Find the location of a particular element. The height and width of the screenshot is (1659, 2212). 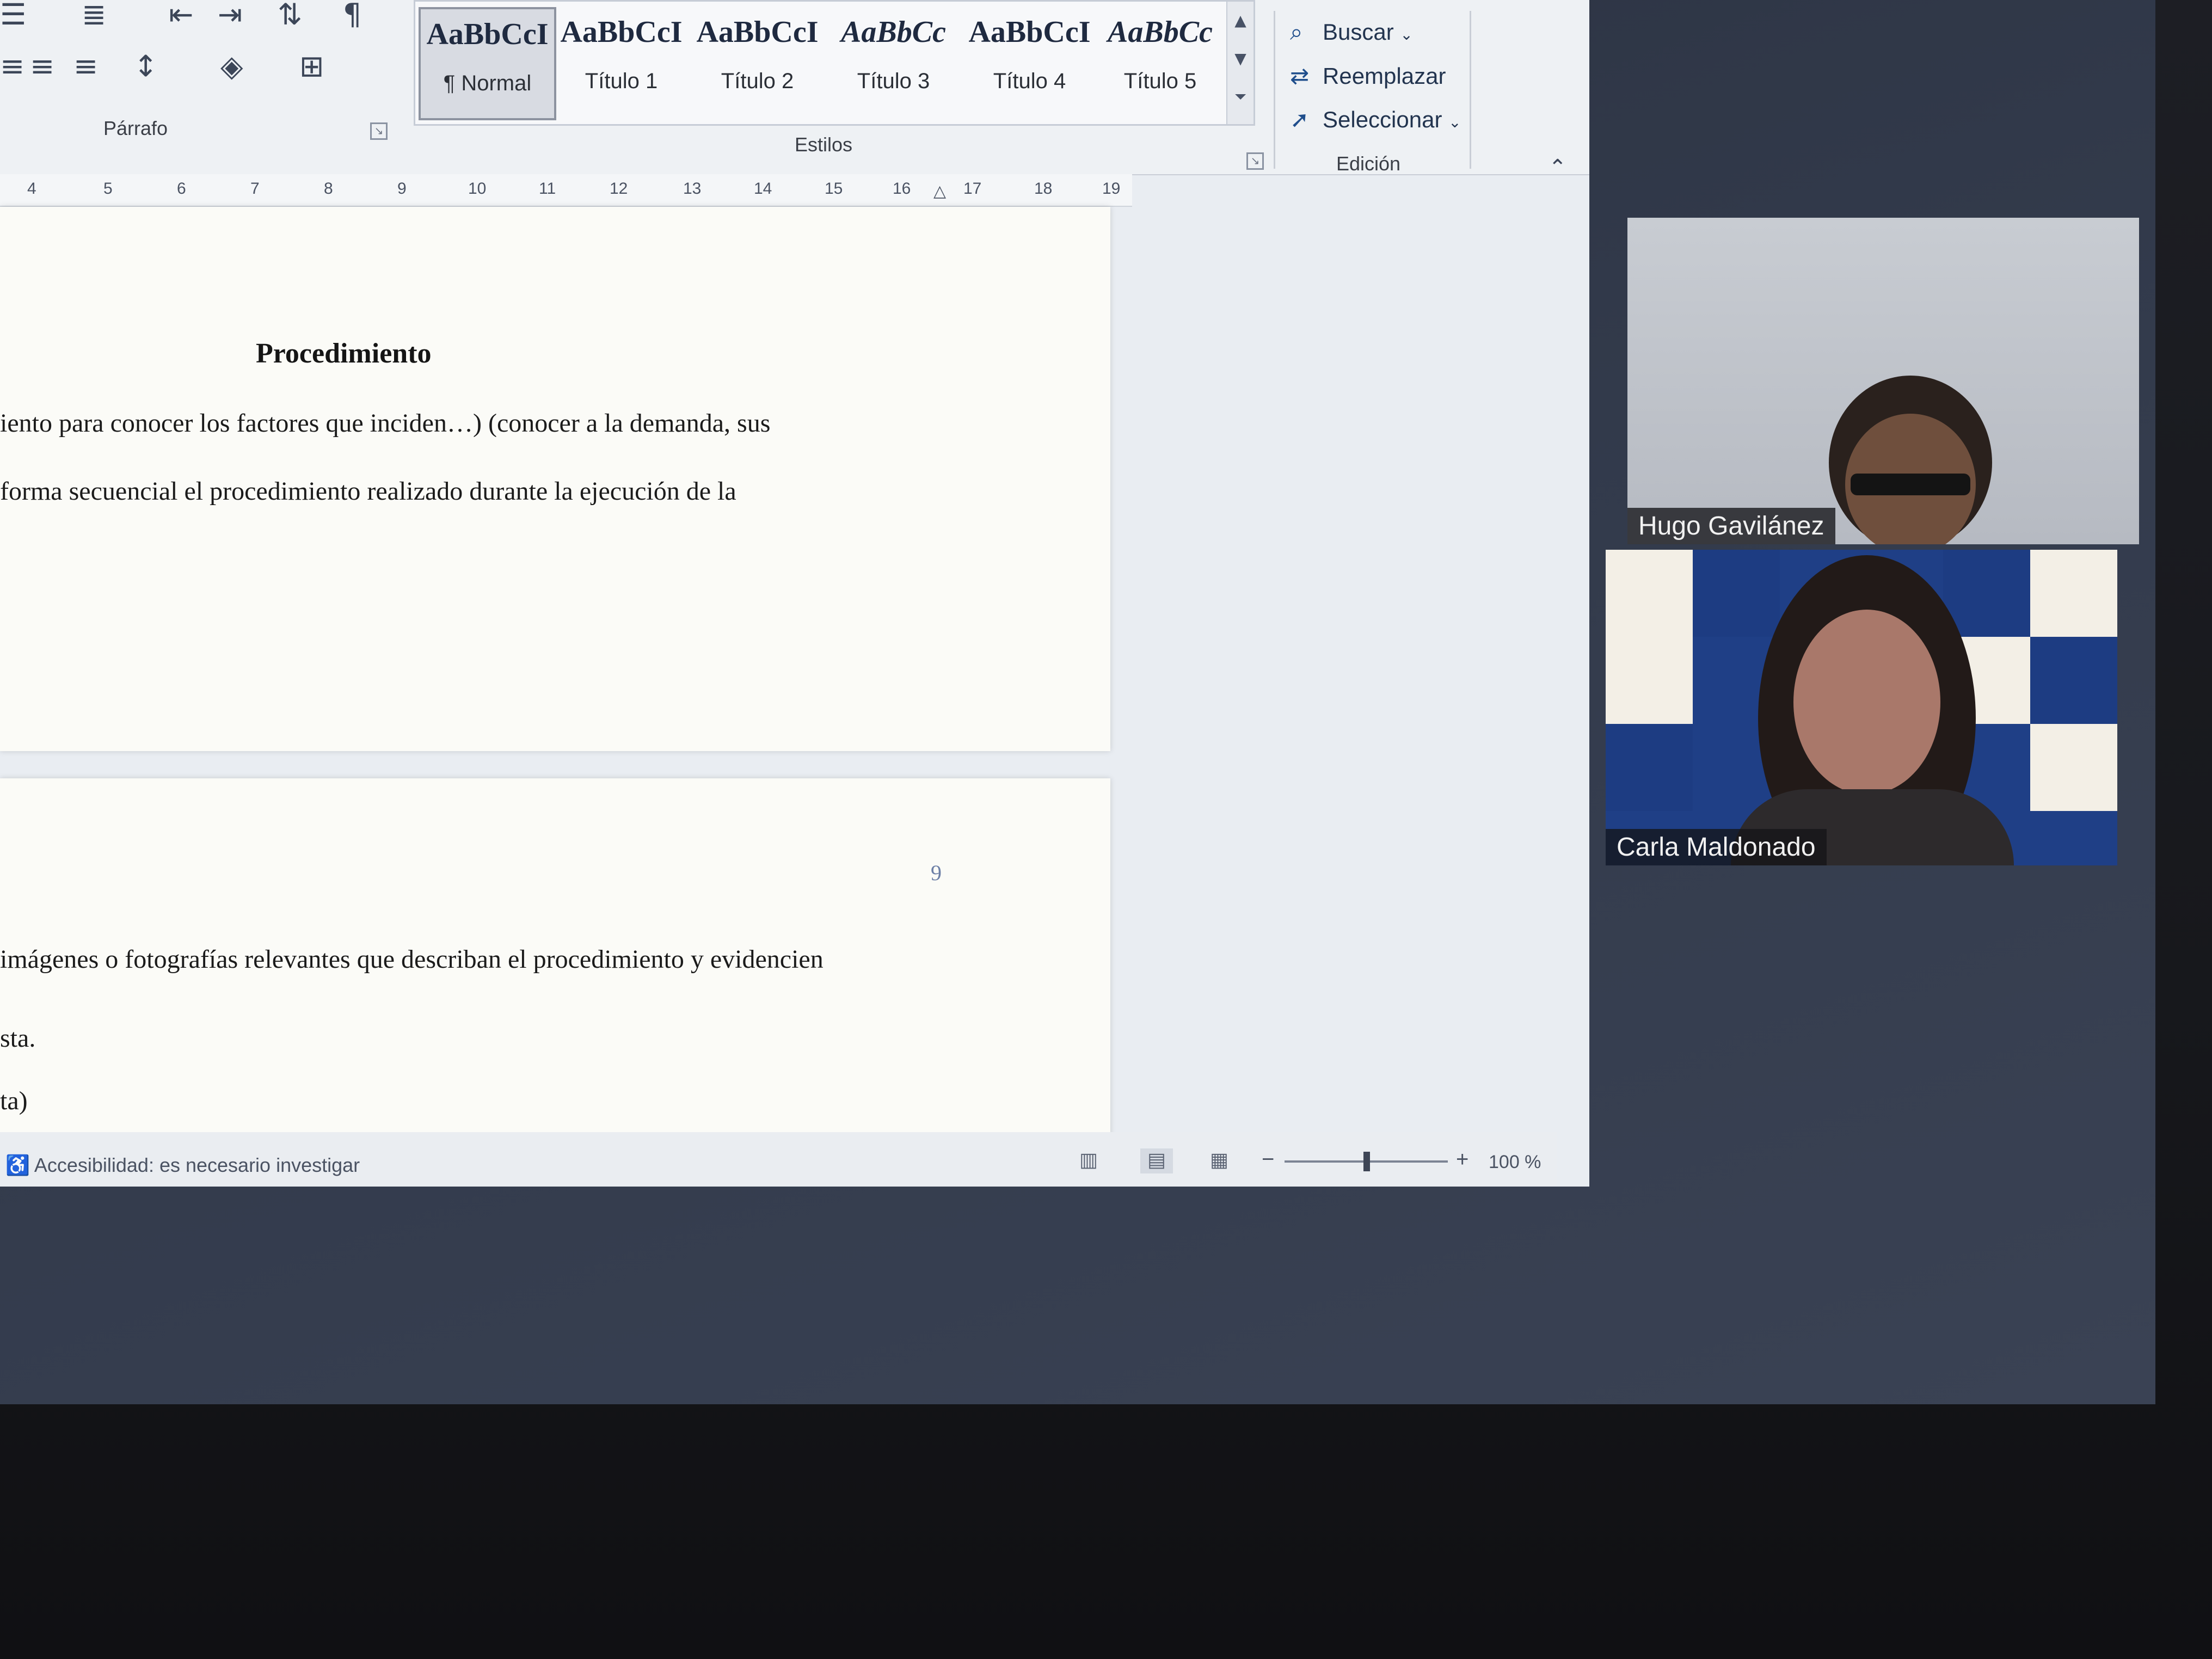

ruler-mark: 16 is located at coordinates (902, 189).